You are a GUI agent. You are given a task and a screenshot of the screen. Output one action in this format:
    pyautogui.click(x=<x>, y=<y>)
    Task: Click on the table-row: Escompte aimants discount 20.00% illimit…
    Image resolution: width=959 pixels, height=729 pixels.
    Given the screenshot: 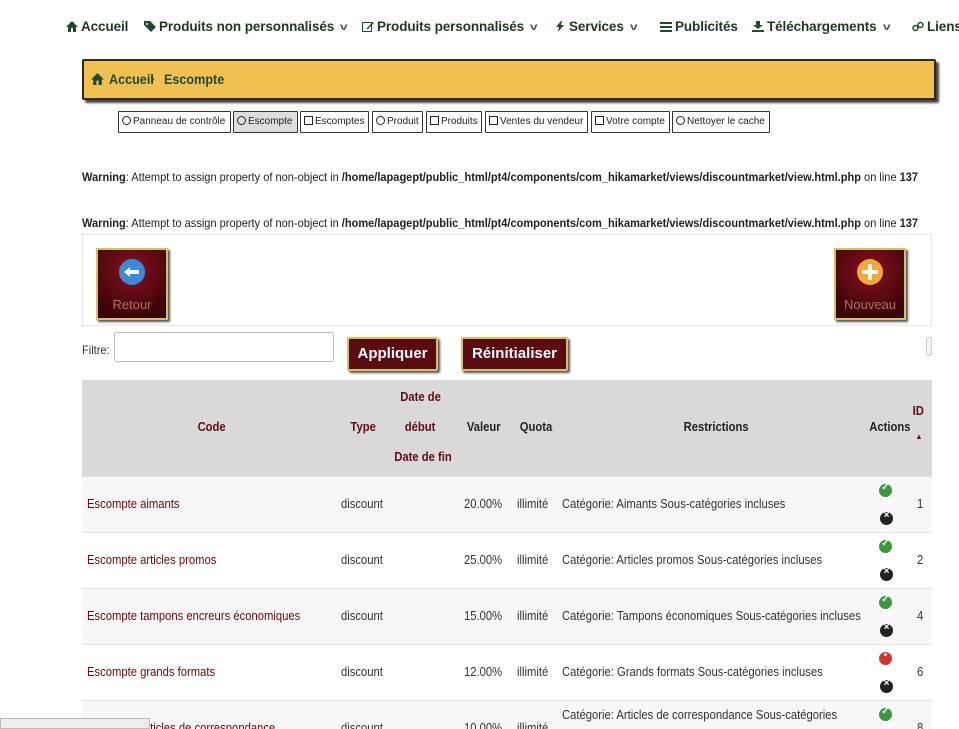 What is the action you would take?
    pyautogui.click(x=507, y=504)
    